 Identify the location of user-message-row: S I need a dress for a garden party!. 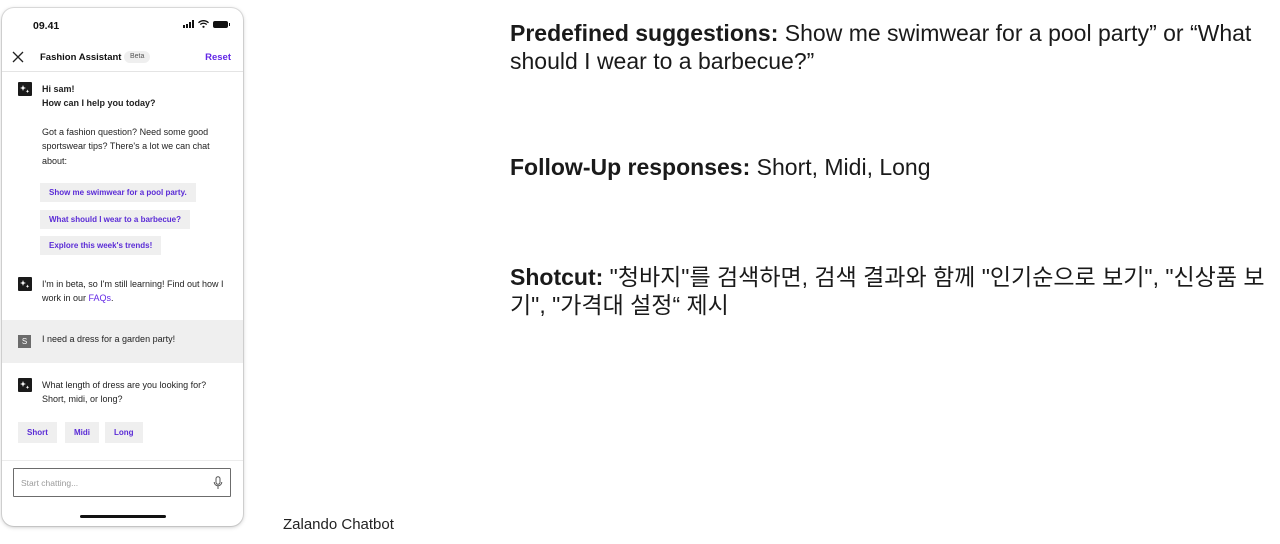
(122, 341).